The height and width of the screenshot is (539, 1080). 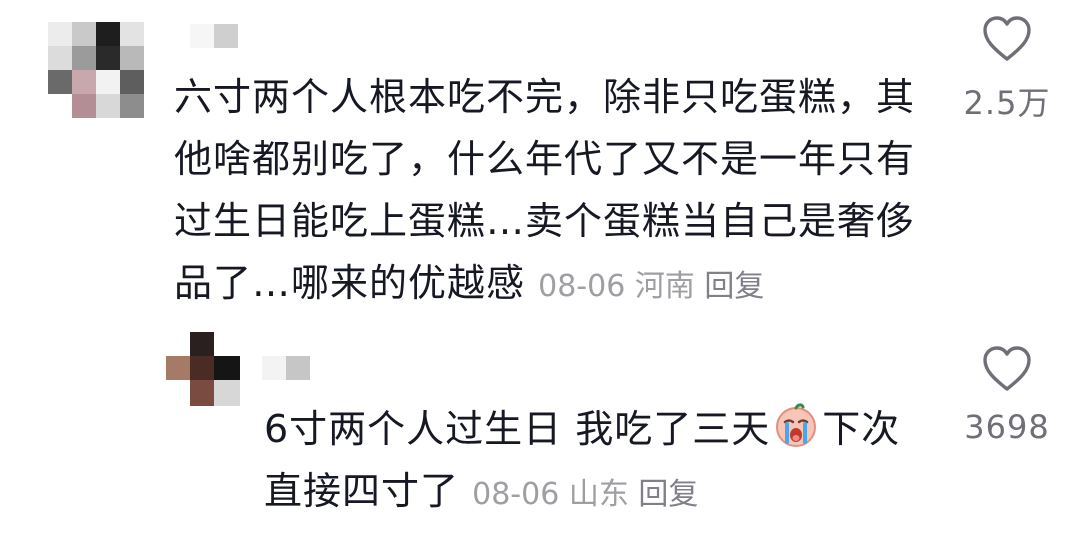 I want to click on reply-location: 山东, so click(x=598, y=494).